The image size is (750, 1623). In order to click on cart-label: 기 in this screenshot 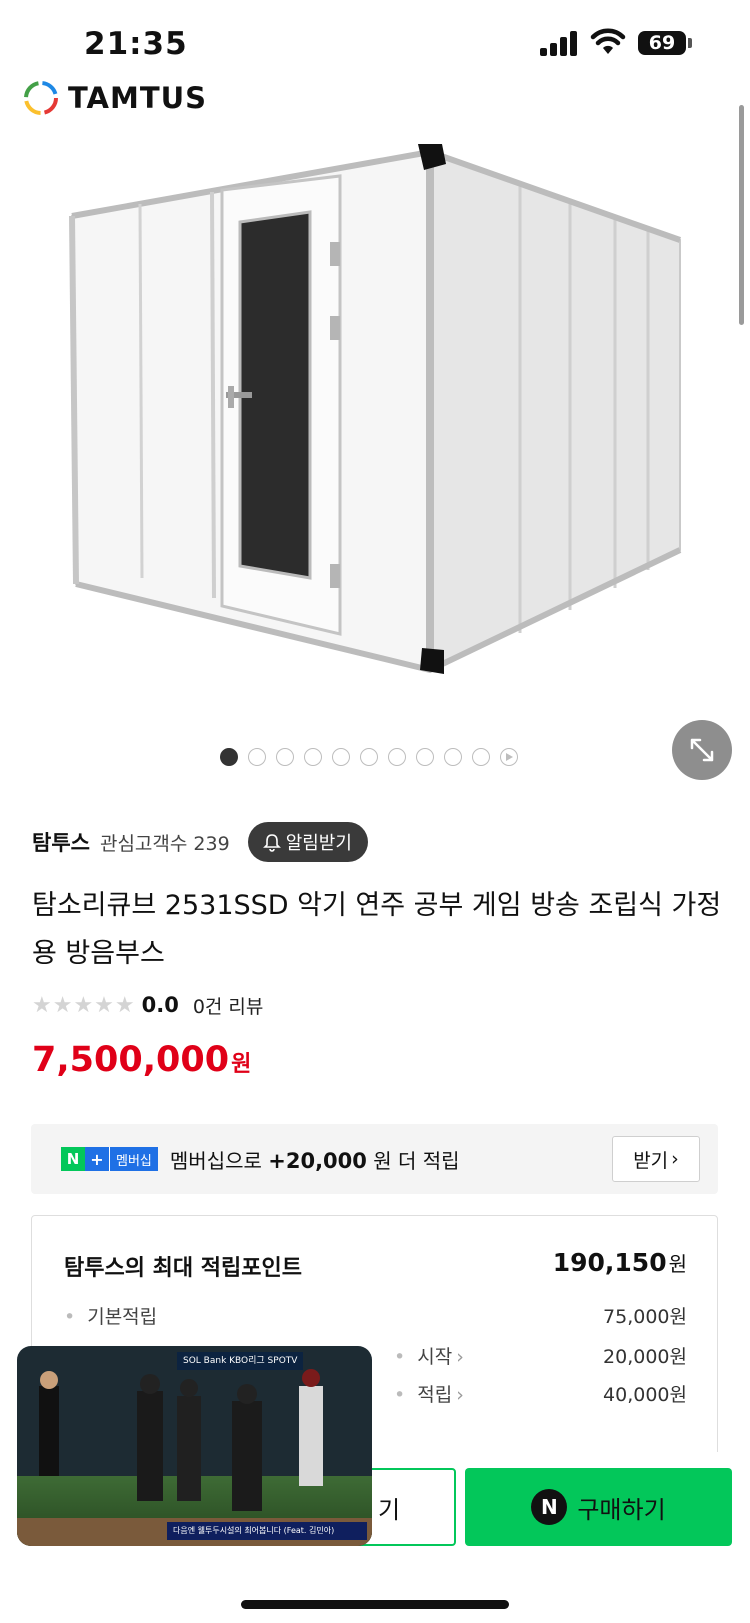, I will do `click(389, 1510)`.